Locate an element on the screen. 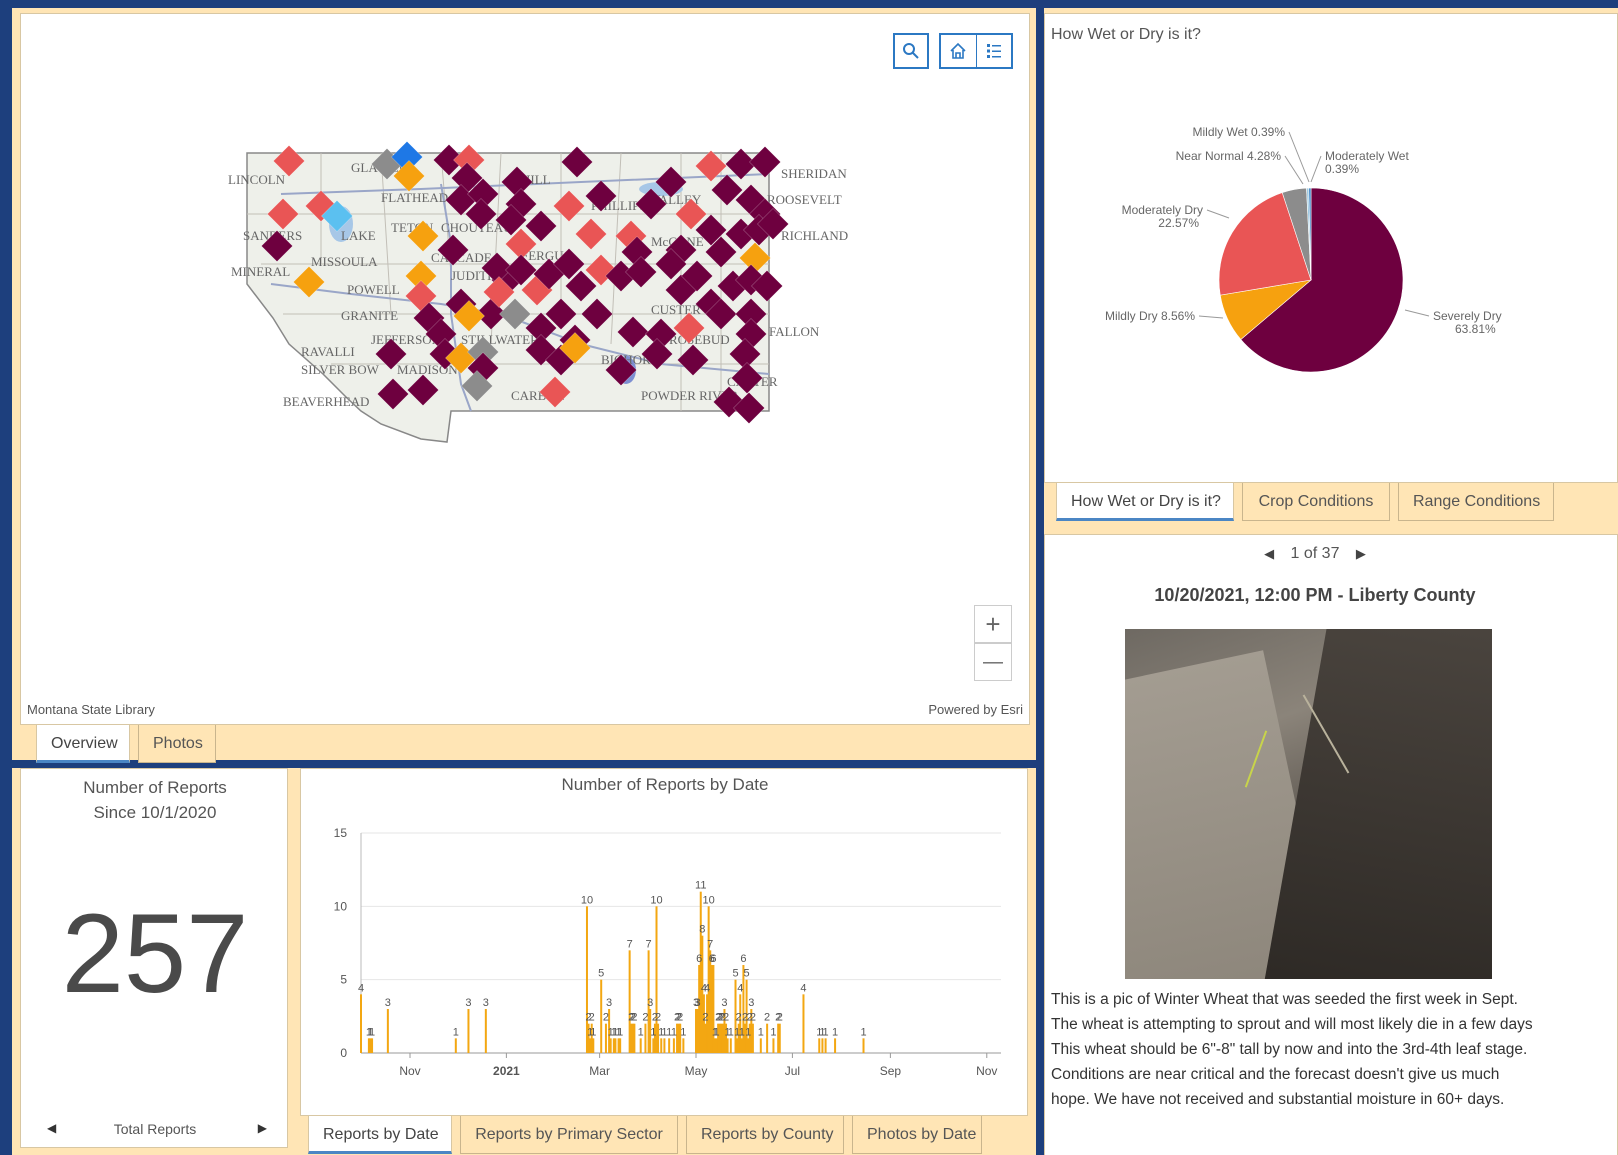 This screenshot has width=1618, height=1155. map-place-label: RAVALLI is located at coordinates (328, 351).